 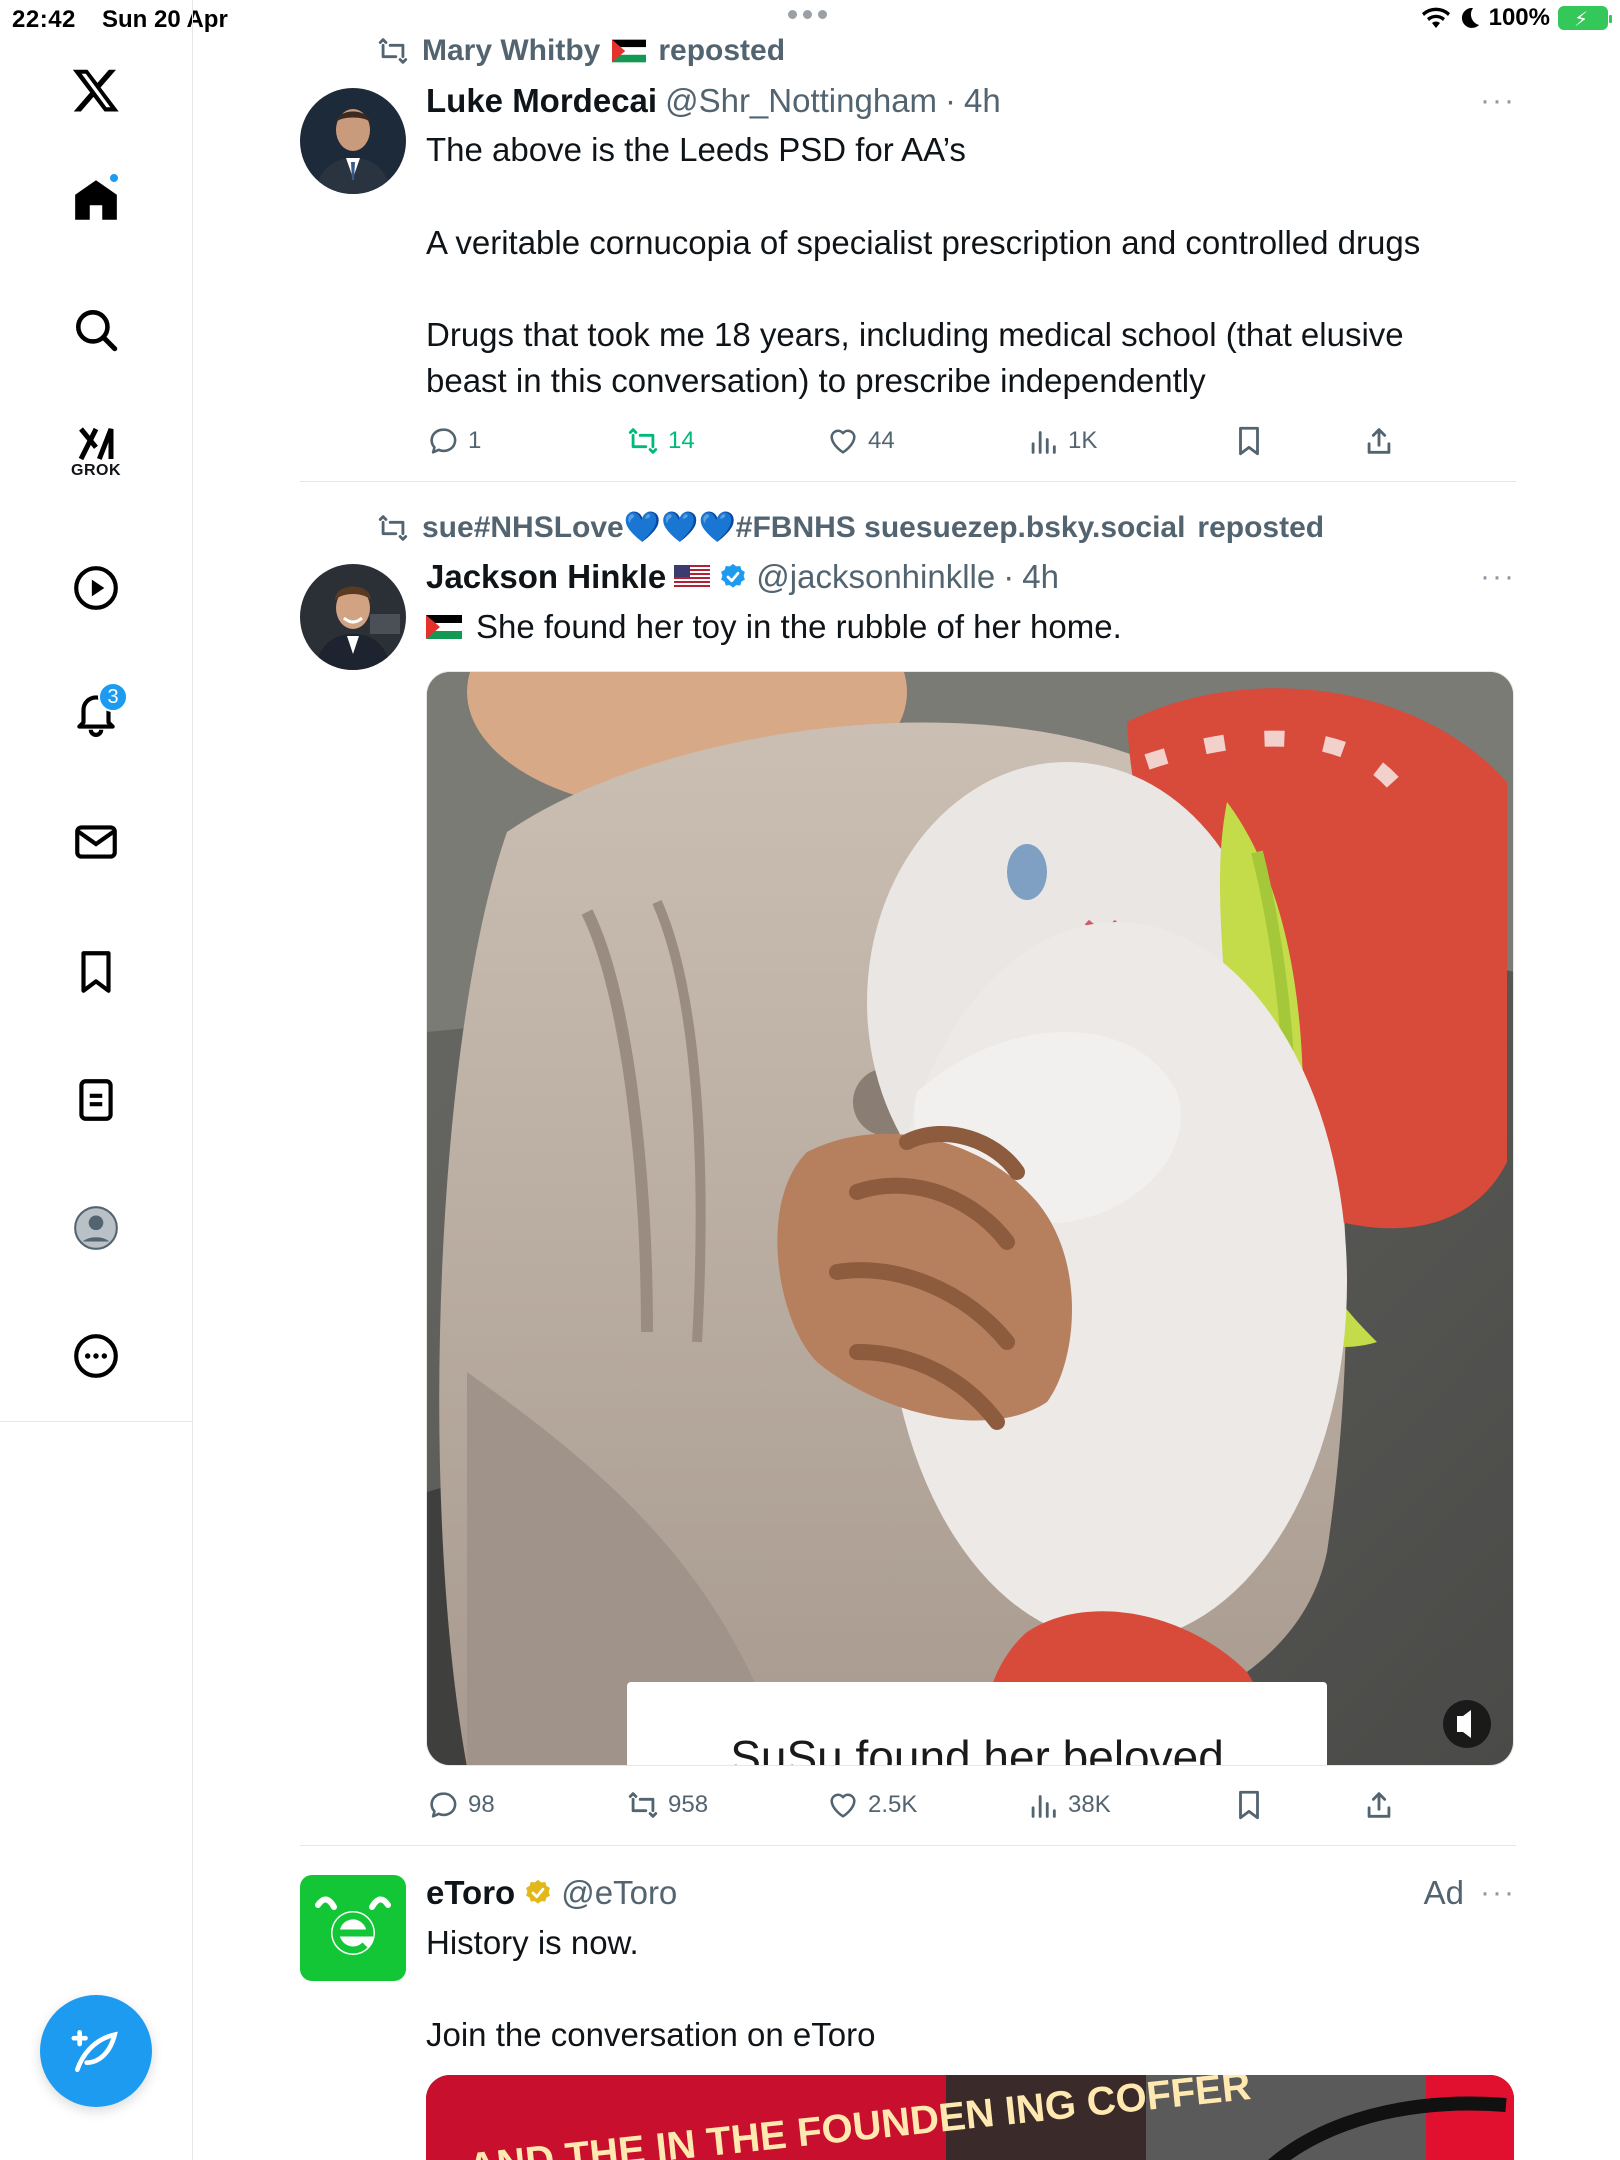 What do you see at coordinates (860, 441) in the screenshot?
I see `like-button: 44` at bounding box center [860, 441].